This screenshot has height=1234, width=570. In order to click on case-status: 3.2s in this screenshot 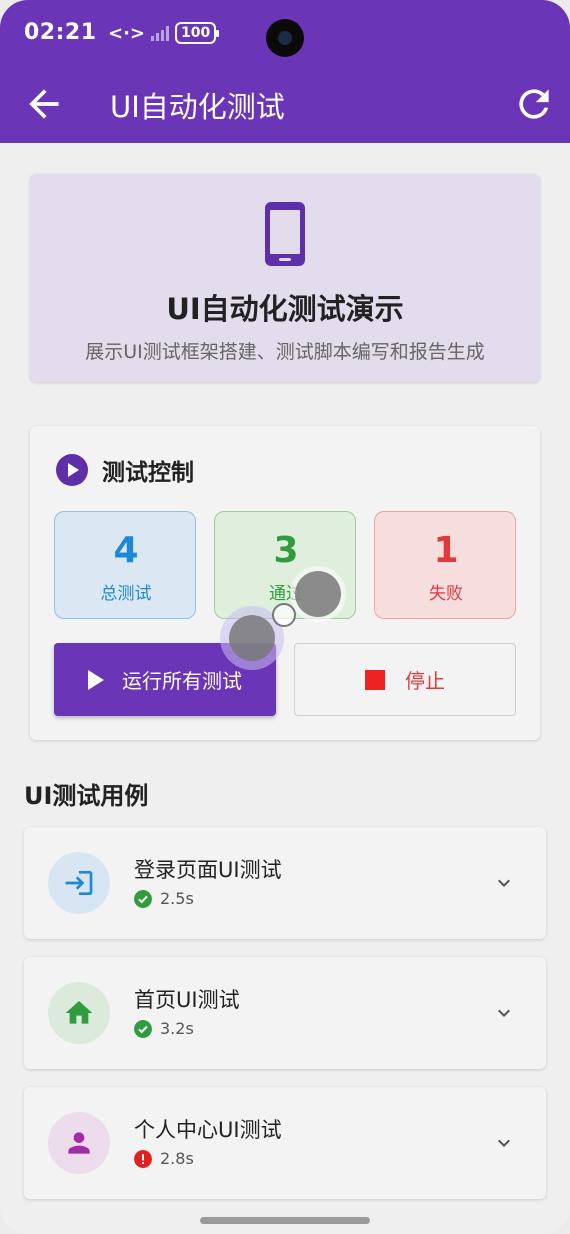, I will do `click(164, 1028)`.